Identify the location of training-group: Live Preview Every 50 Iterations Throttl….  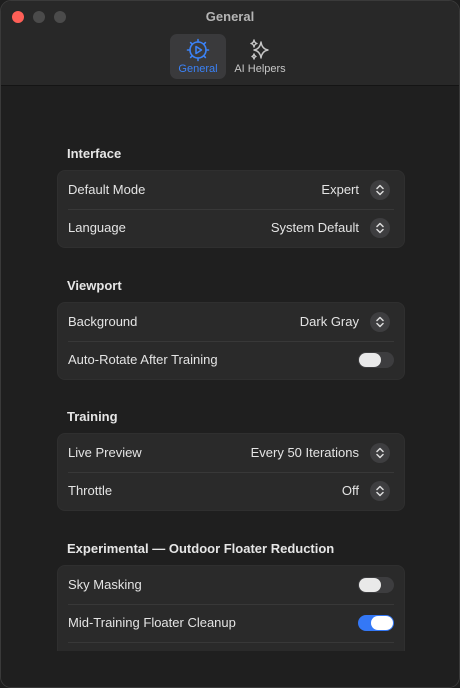
(231, 472).